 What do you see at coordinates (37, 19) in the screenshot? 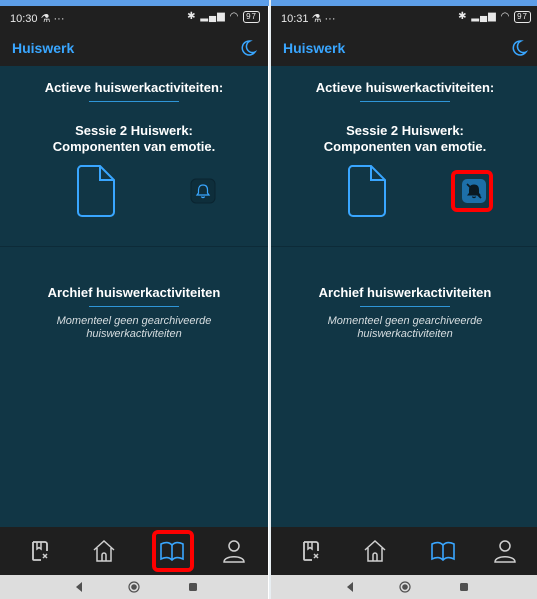
I see `status-time: 10:30 ⚗ ···` at bounding box center [37, 19].